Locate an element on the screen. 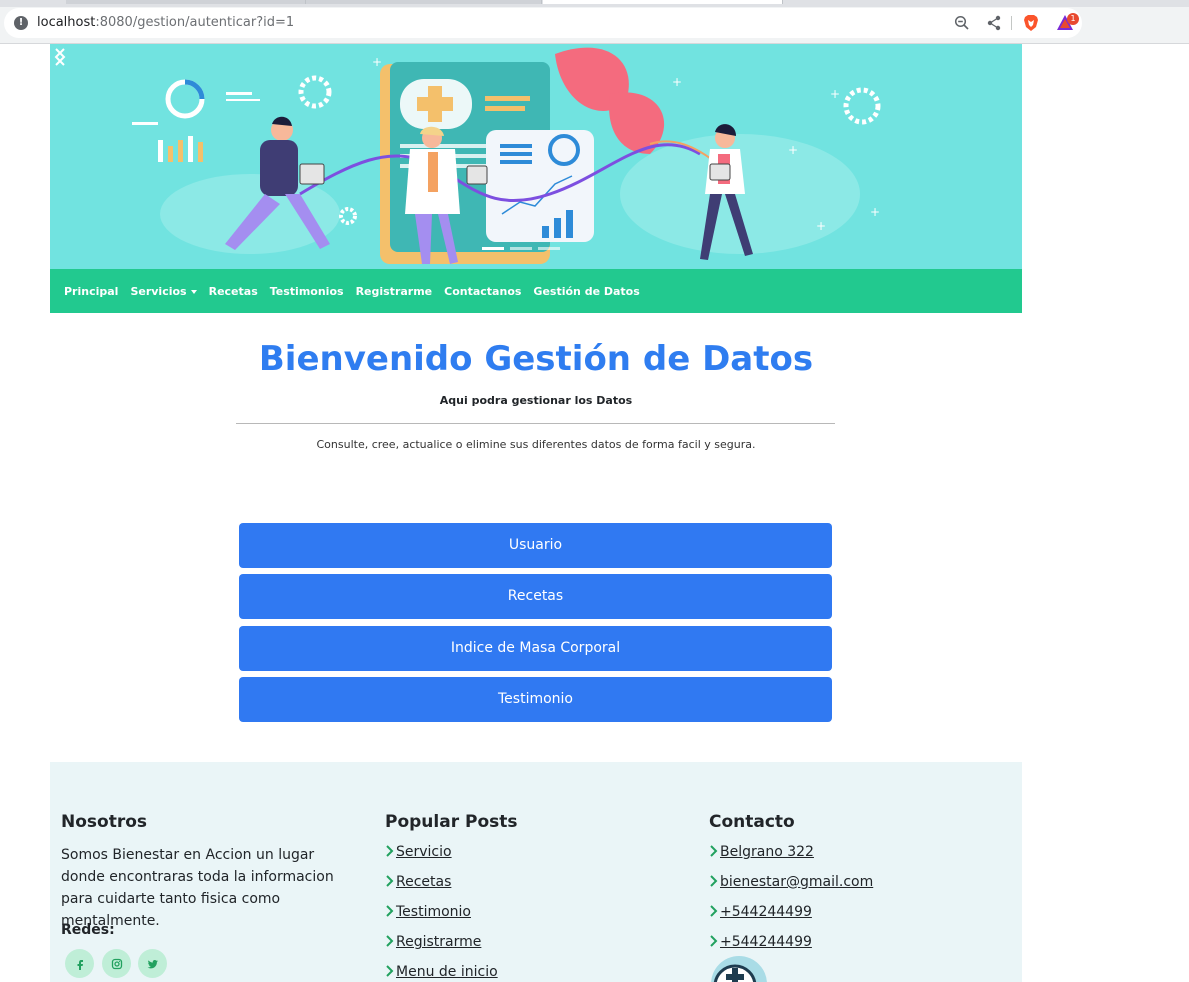 This screenshot has height=982, width=1189. twitter-button is located at coordinates (152, 963).